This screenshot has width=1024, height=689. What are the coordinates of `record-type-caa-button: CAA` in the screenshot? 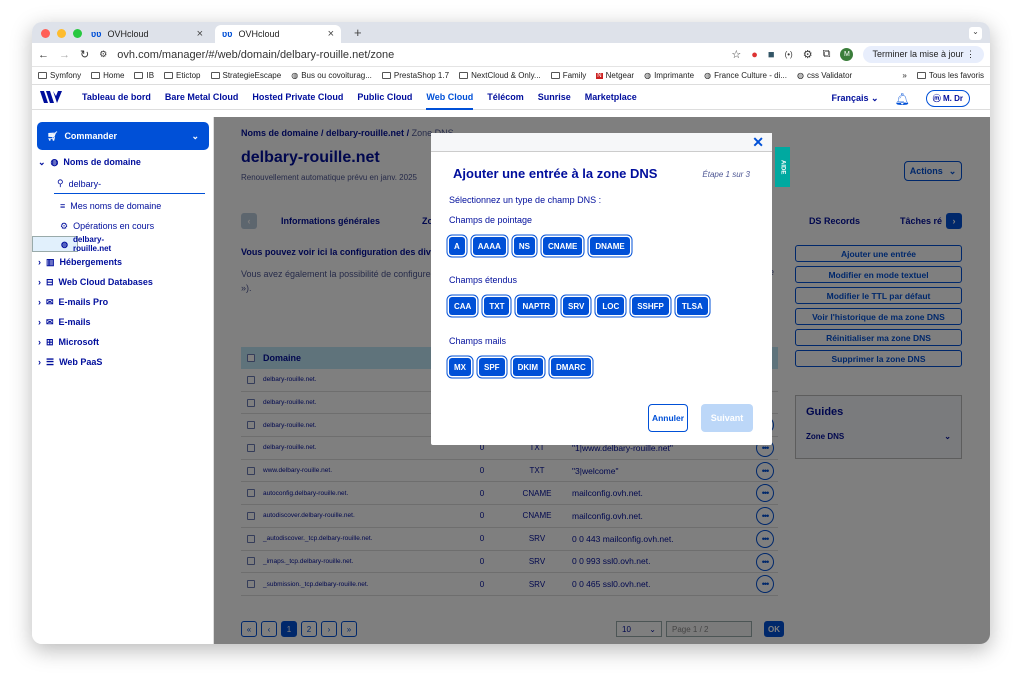 It's located at (463, 306).